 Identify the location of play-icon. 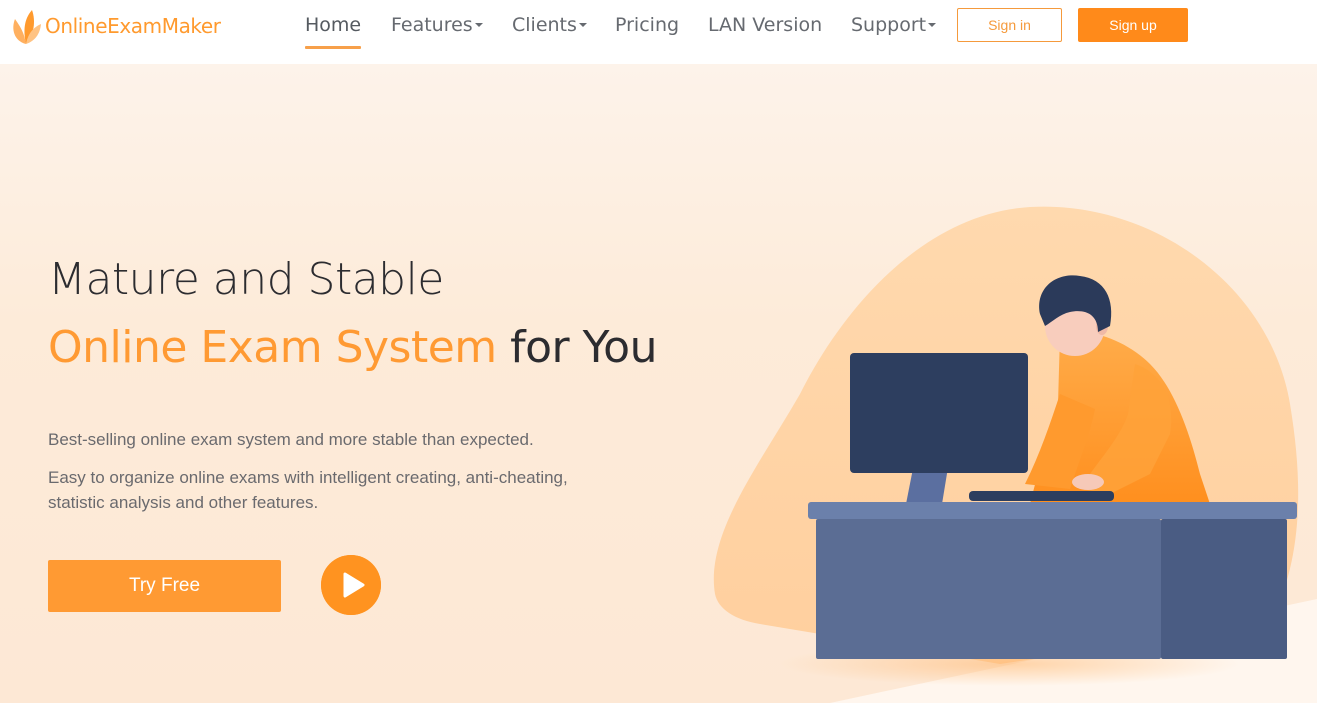
(351, 585).